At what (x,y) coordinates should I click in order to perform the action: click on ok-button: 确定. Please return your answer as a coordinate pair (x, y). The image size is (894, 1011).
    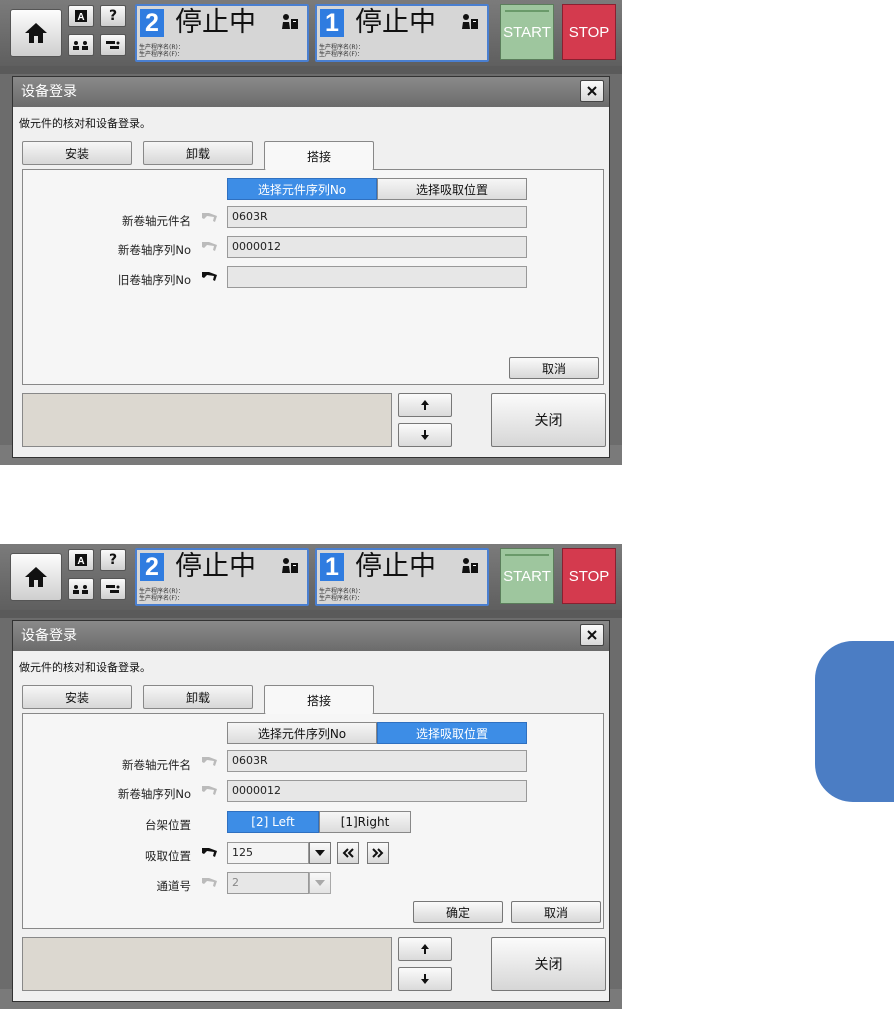
    Looking at the image, I should click on (458, 912).